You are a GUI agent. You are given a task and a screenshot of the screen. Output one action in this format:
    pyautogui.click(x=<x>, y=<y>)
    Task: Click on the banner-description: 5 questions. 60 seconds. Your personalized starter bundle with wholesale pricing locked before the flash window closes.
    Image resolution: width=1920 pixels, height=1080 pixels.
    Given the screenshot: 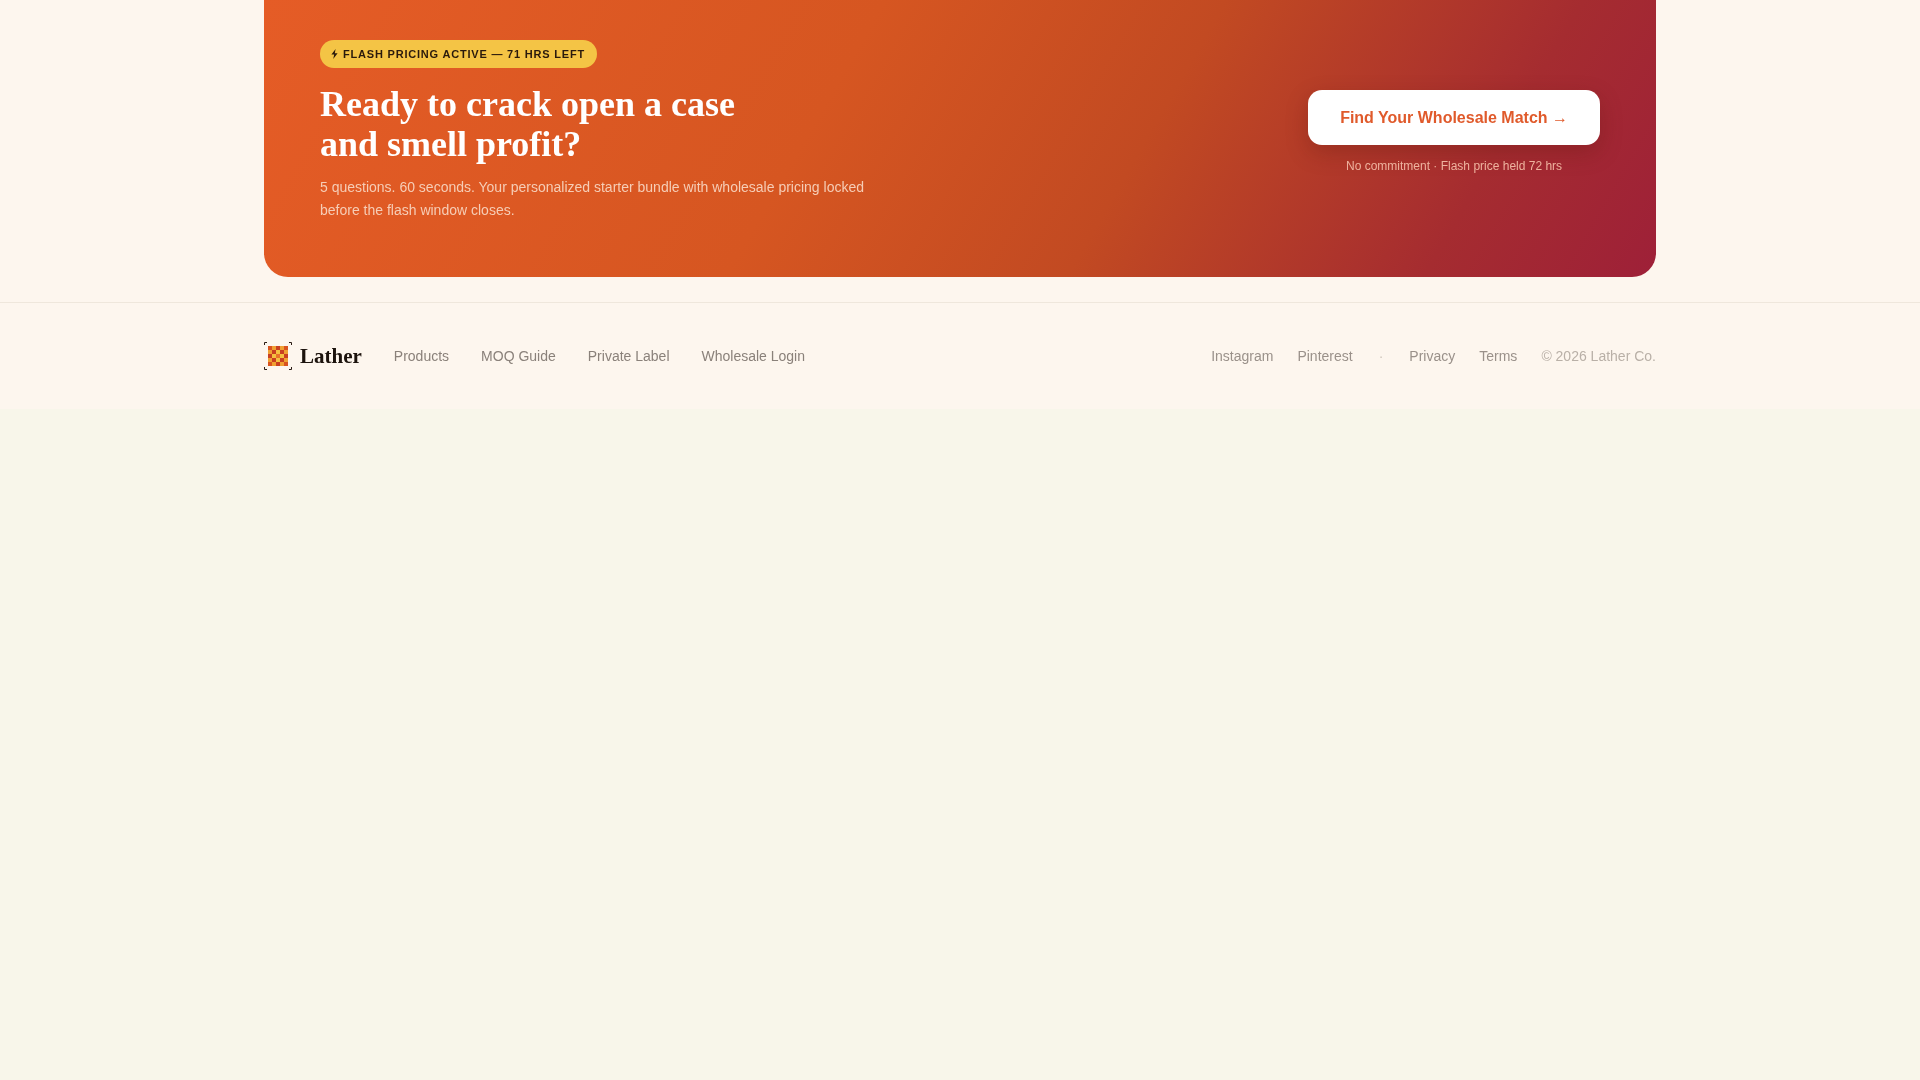 What is the action you would take?
    pyautogui.click(x=592, y=199)
    